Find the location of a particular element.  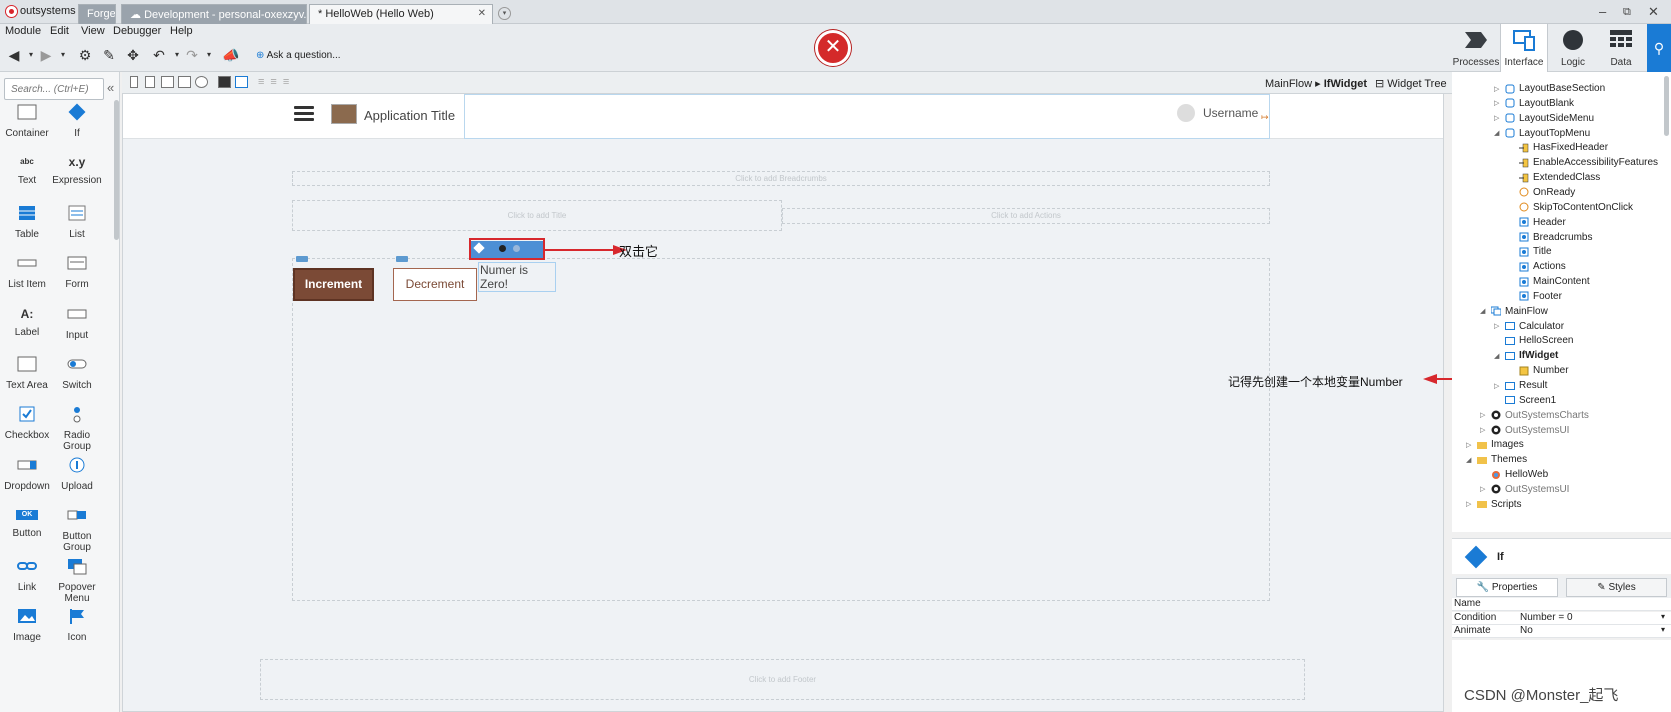

tree-node: ▷ Calculator is located at coordinates (1529, 326).